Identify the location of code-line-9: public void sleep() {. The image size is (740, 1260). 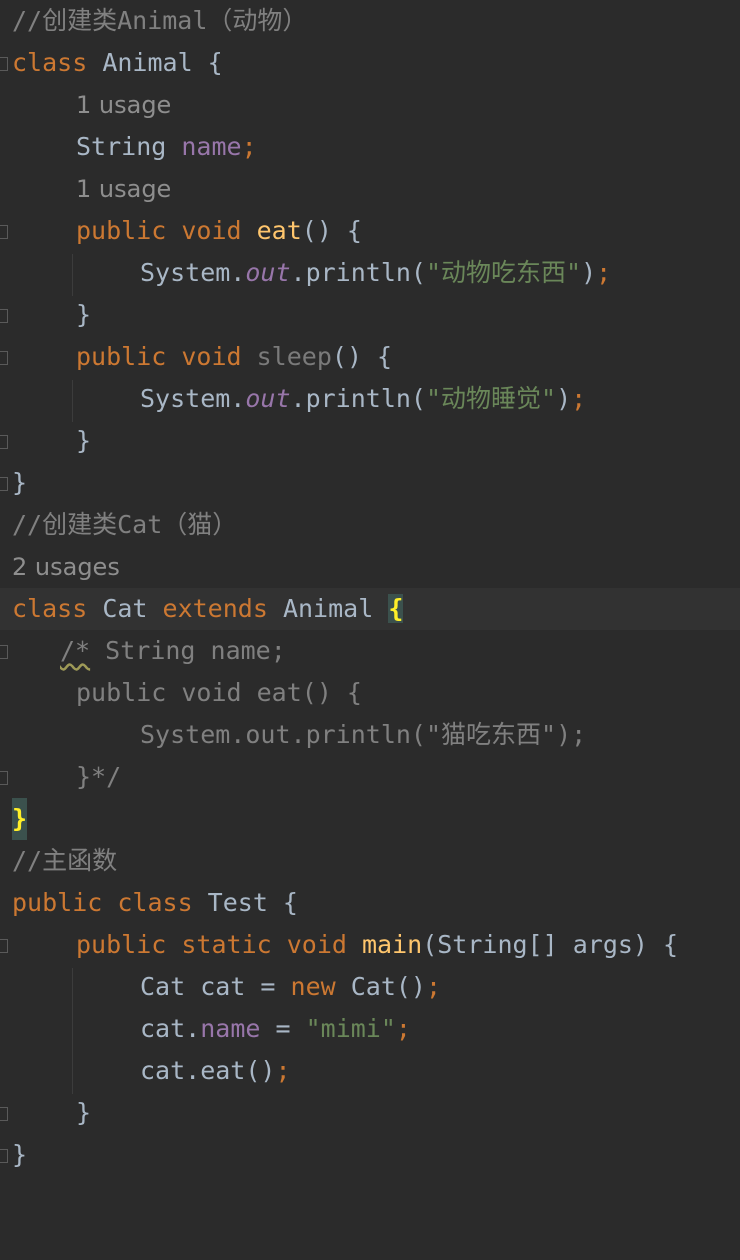
(370, 357).